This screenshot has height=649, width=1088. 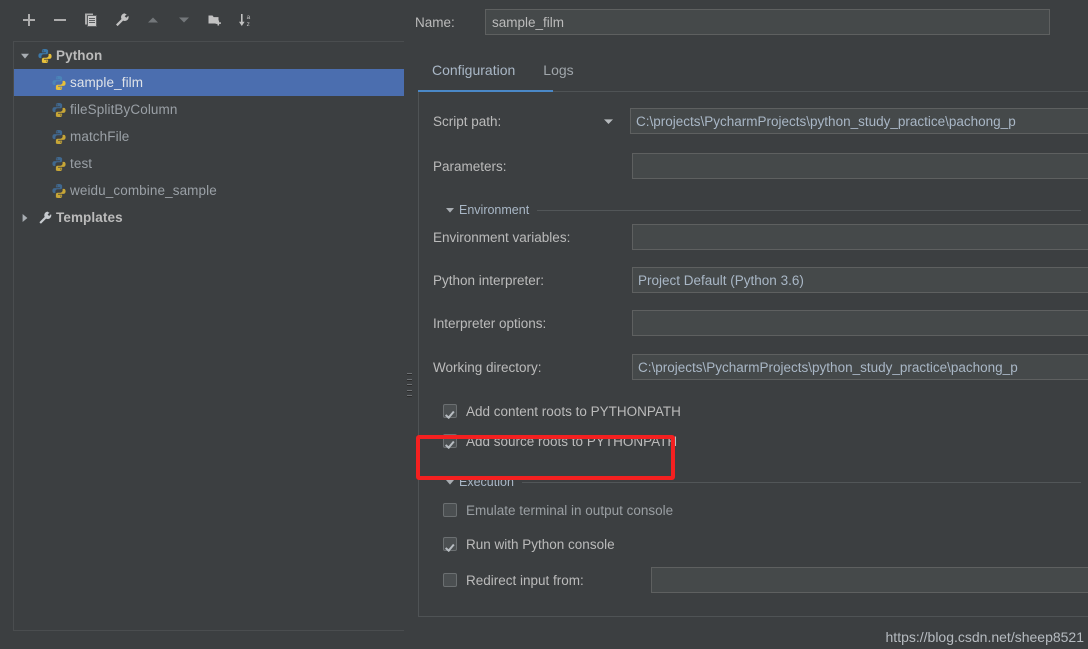 What do you see at coordinates (209, 136) in the screenshot?
I see `tree-item-match-file: matchFile` at bounding box center [209, 136].